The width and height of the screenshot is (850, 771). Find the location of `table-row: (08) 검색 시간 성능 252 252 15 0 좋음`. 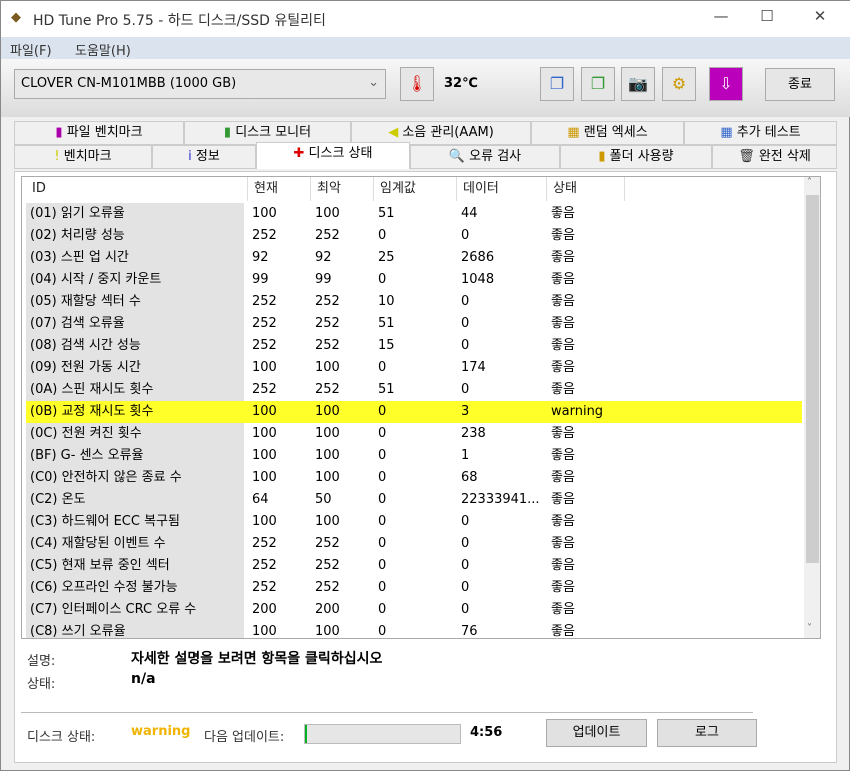

table-row: (08) 검색 시간 성능 252 252 15 0 좋음 is located at coordinates (414, 346).